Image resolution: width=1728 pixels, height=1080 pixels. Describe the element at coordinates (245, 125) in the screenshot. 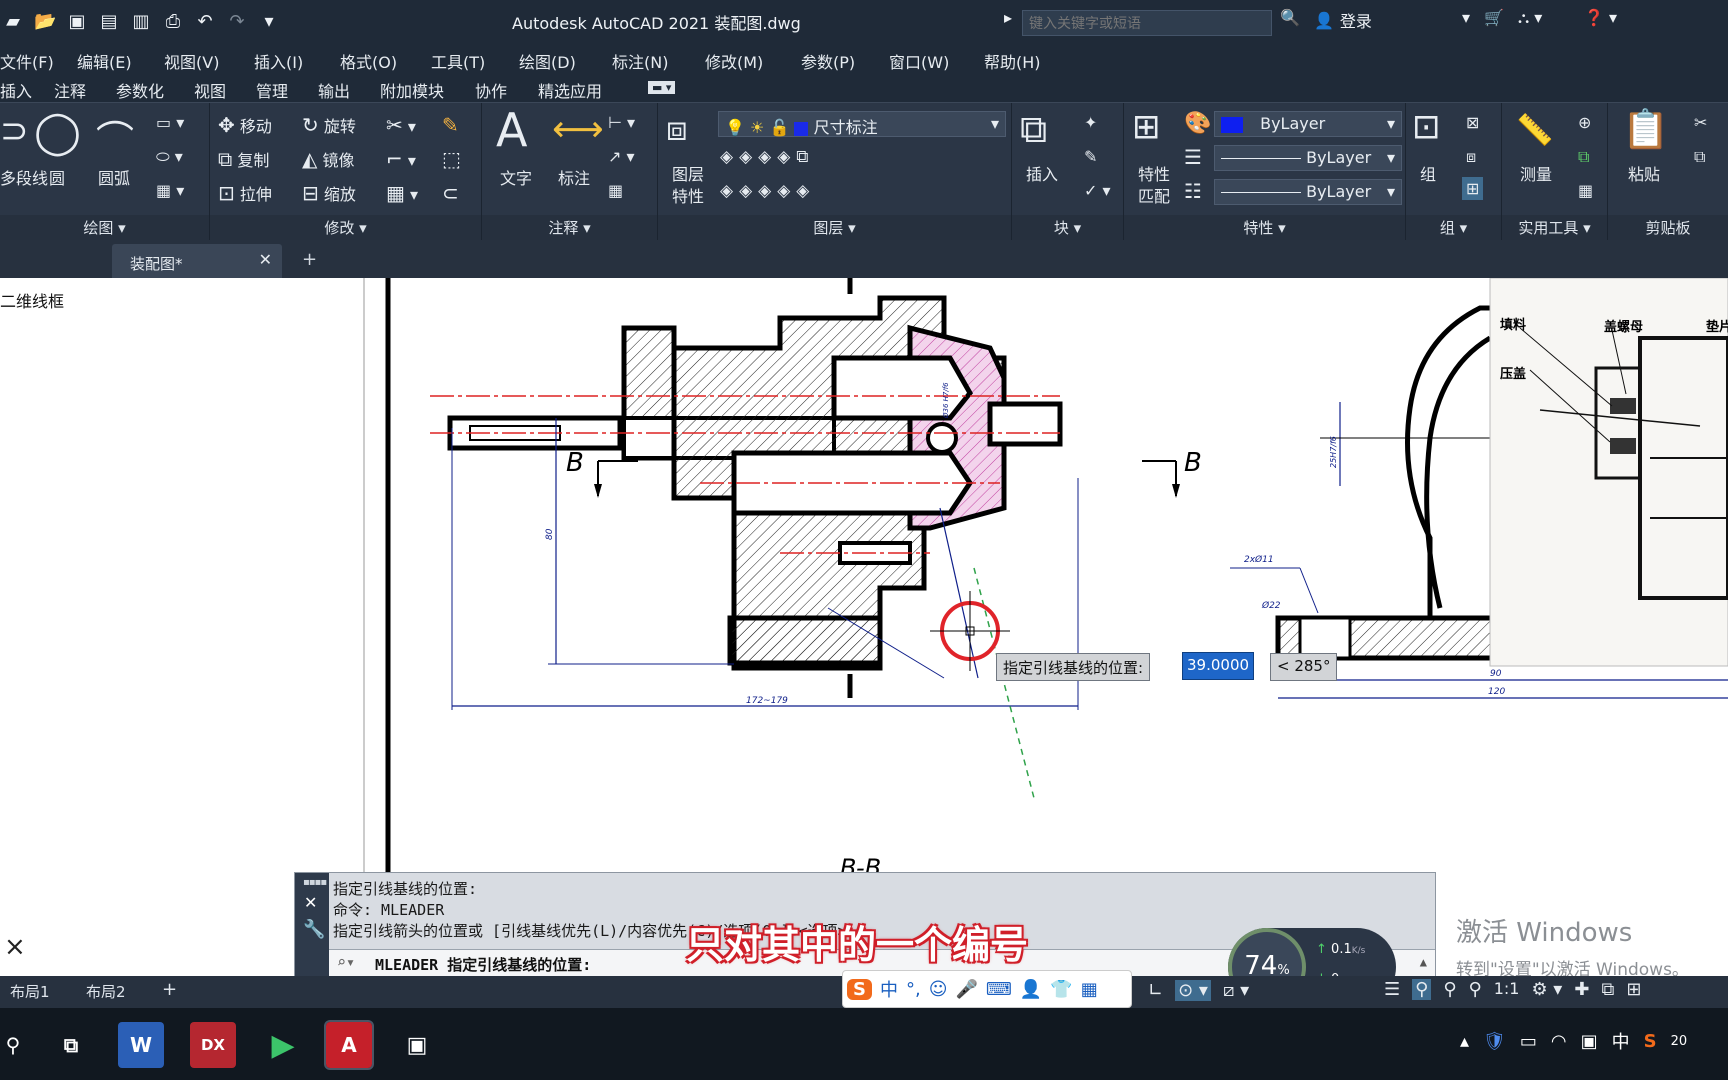

I see `move-button: ✥ 移动` at that location.